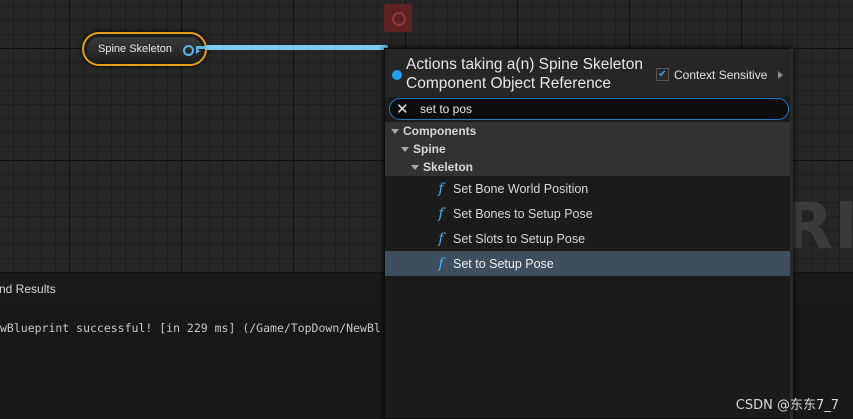 This screenshot has width=853, height=419. I want to click on search-input, so click(600, 109).